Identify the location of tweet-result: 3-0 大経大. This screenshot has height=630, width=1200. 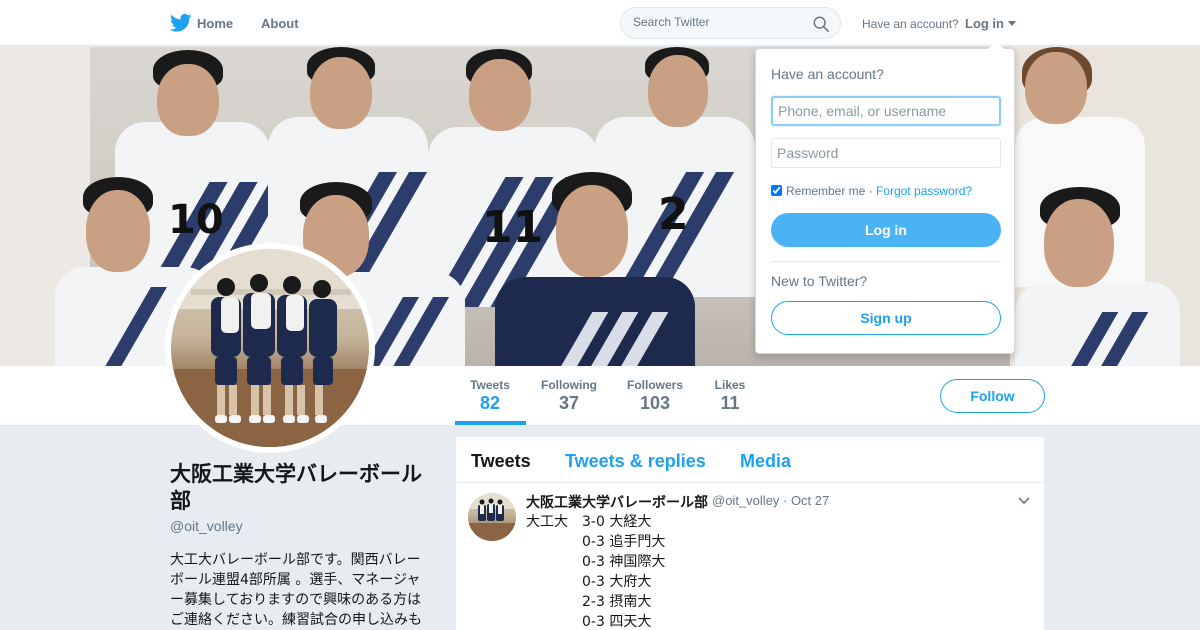
(617, 522).